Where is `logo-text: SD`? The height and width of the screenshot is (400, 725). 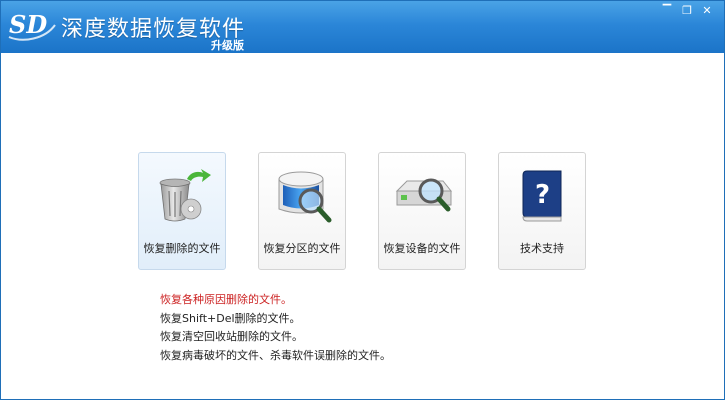 logo-text: SD is located at coordinates (28, 24).